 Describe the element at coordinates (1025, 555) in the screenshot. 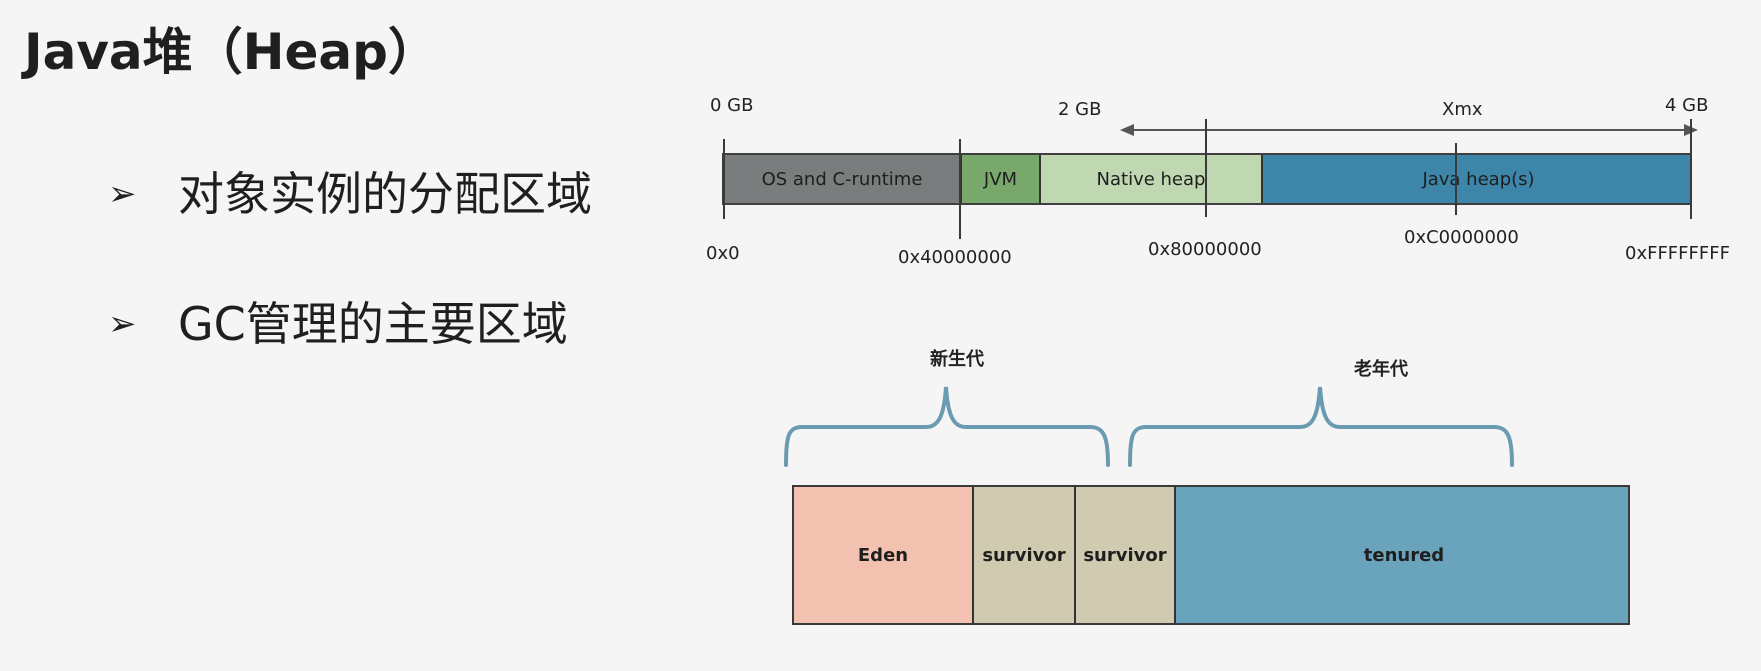

I see `segment-survivor-from: survivor` at that location.